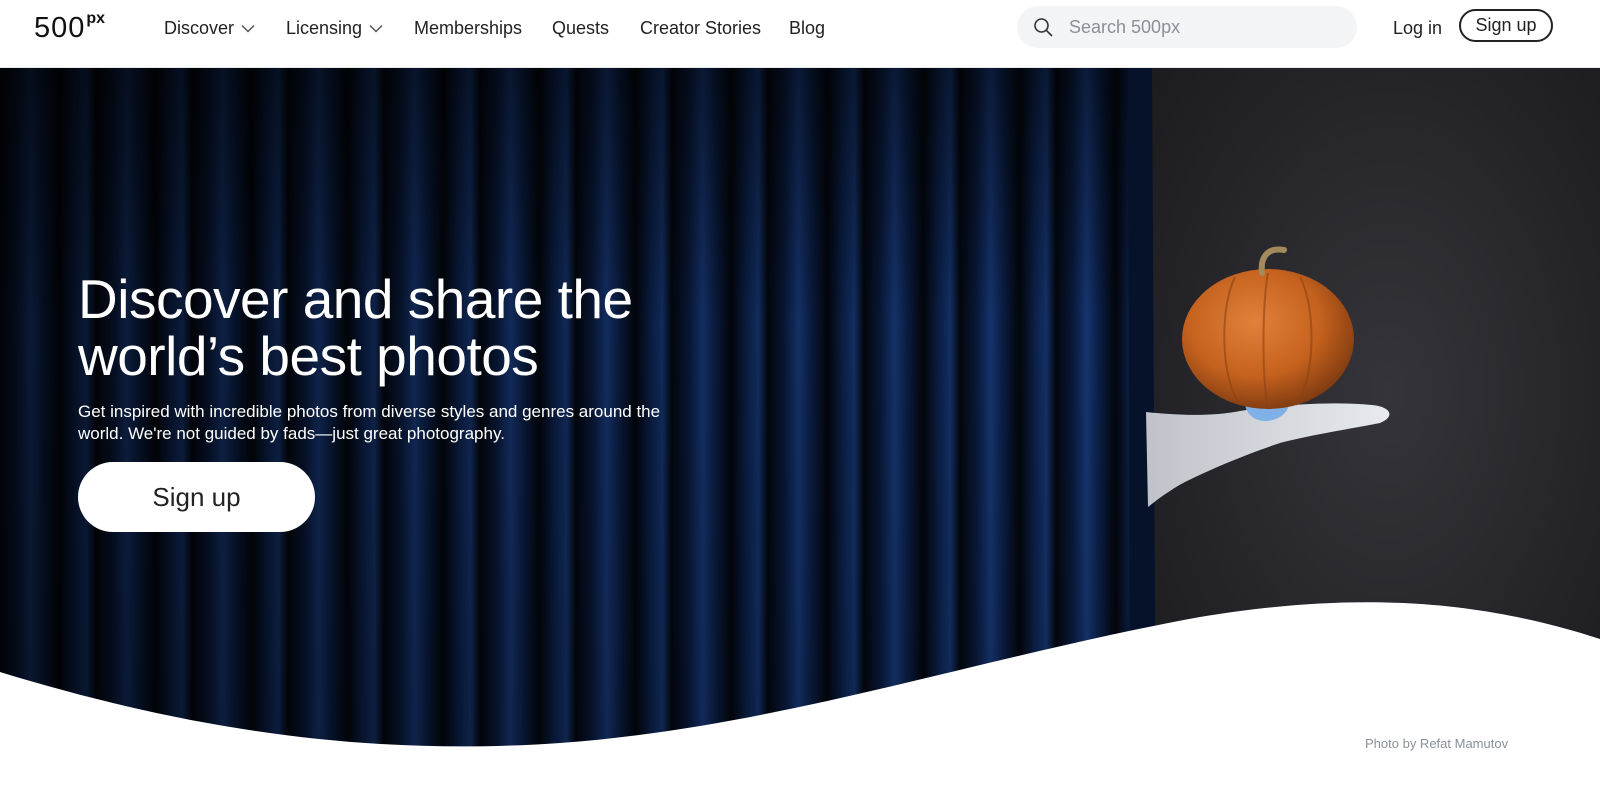 Image resolution: width=1600 pixels, height=788 pixels. Describe the element at coordinates (1436, 743) in the screenshot. I see `photo-credit: Photo by Refat Mamutov` at that location.